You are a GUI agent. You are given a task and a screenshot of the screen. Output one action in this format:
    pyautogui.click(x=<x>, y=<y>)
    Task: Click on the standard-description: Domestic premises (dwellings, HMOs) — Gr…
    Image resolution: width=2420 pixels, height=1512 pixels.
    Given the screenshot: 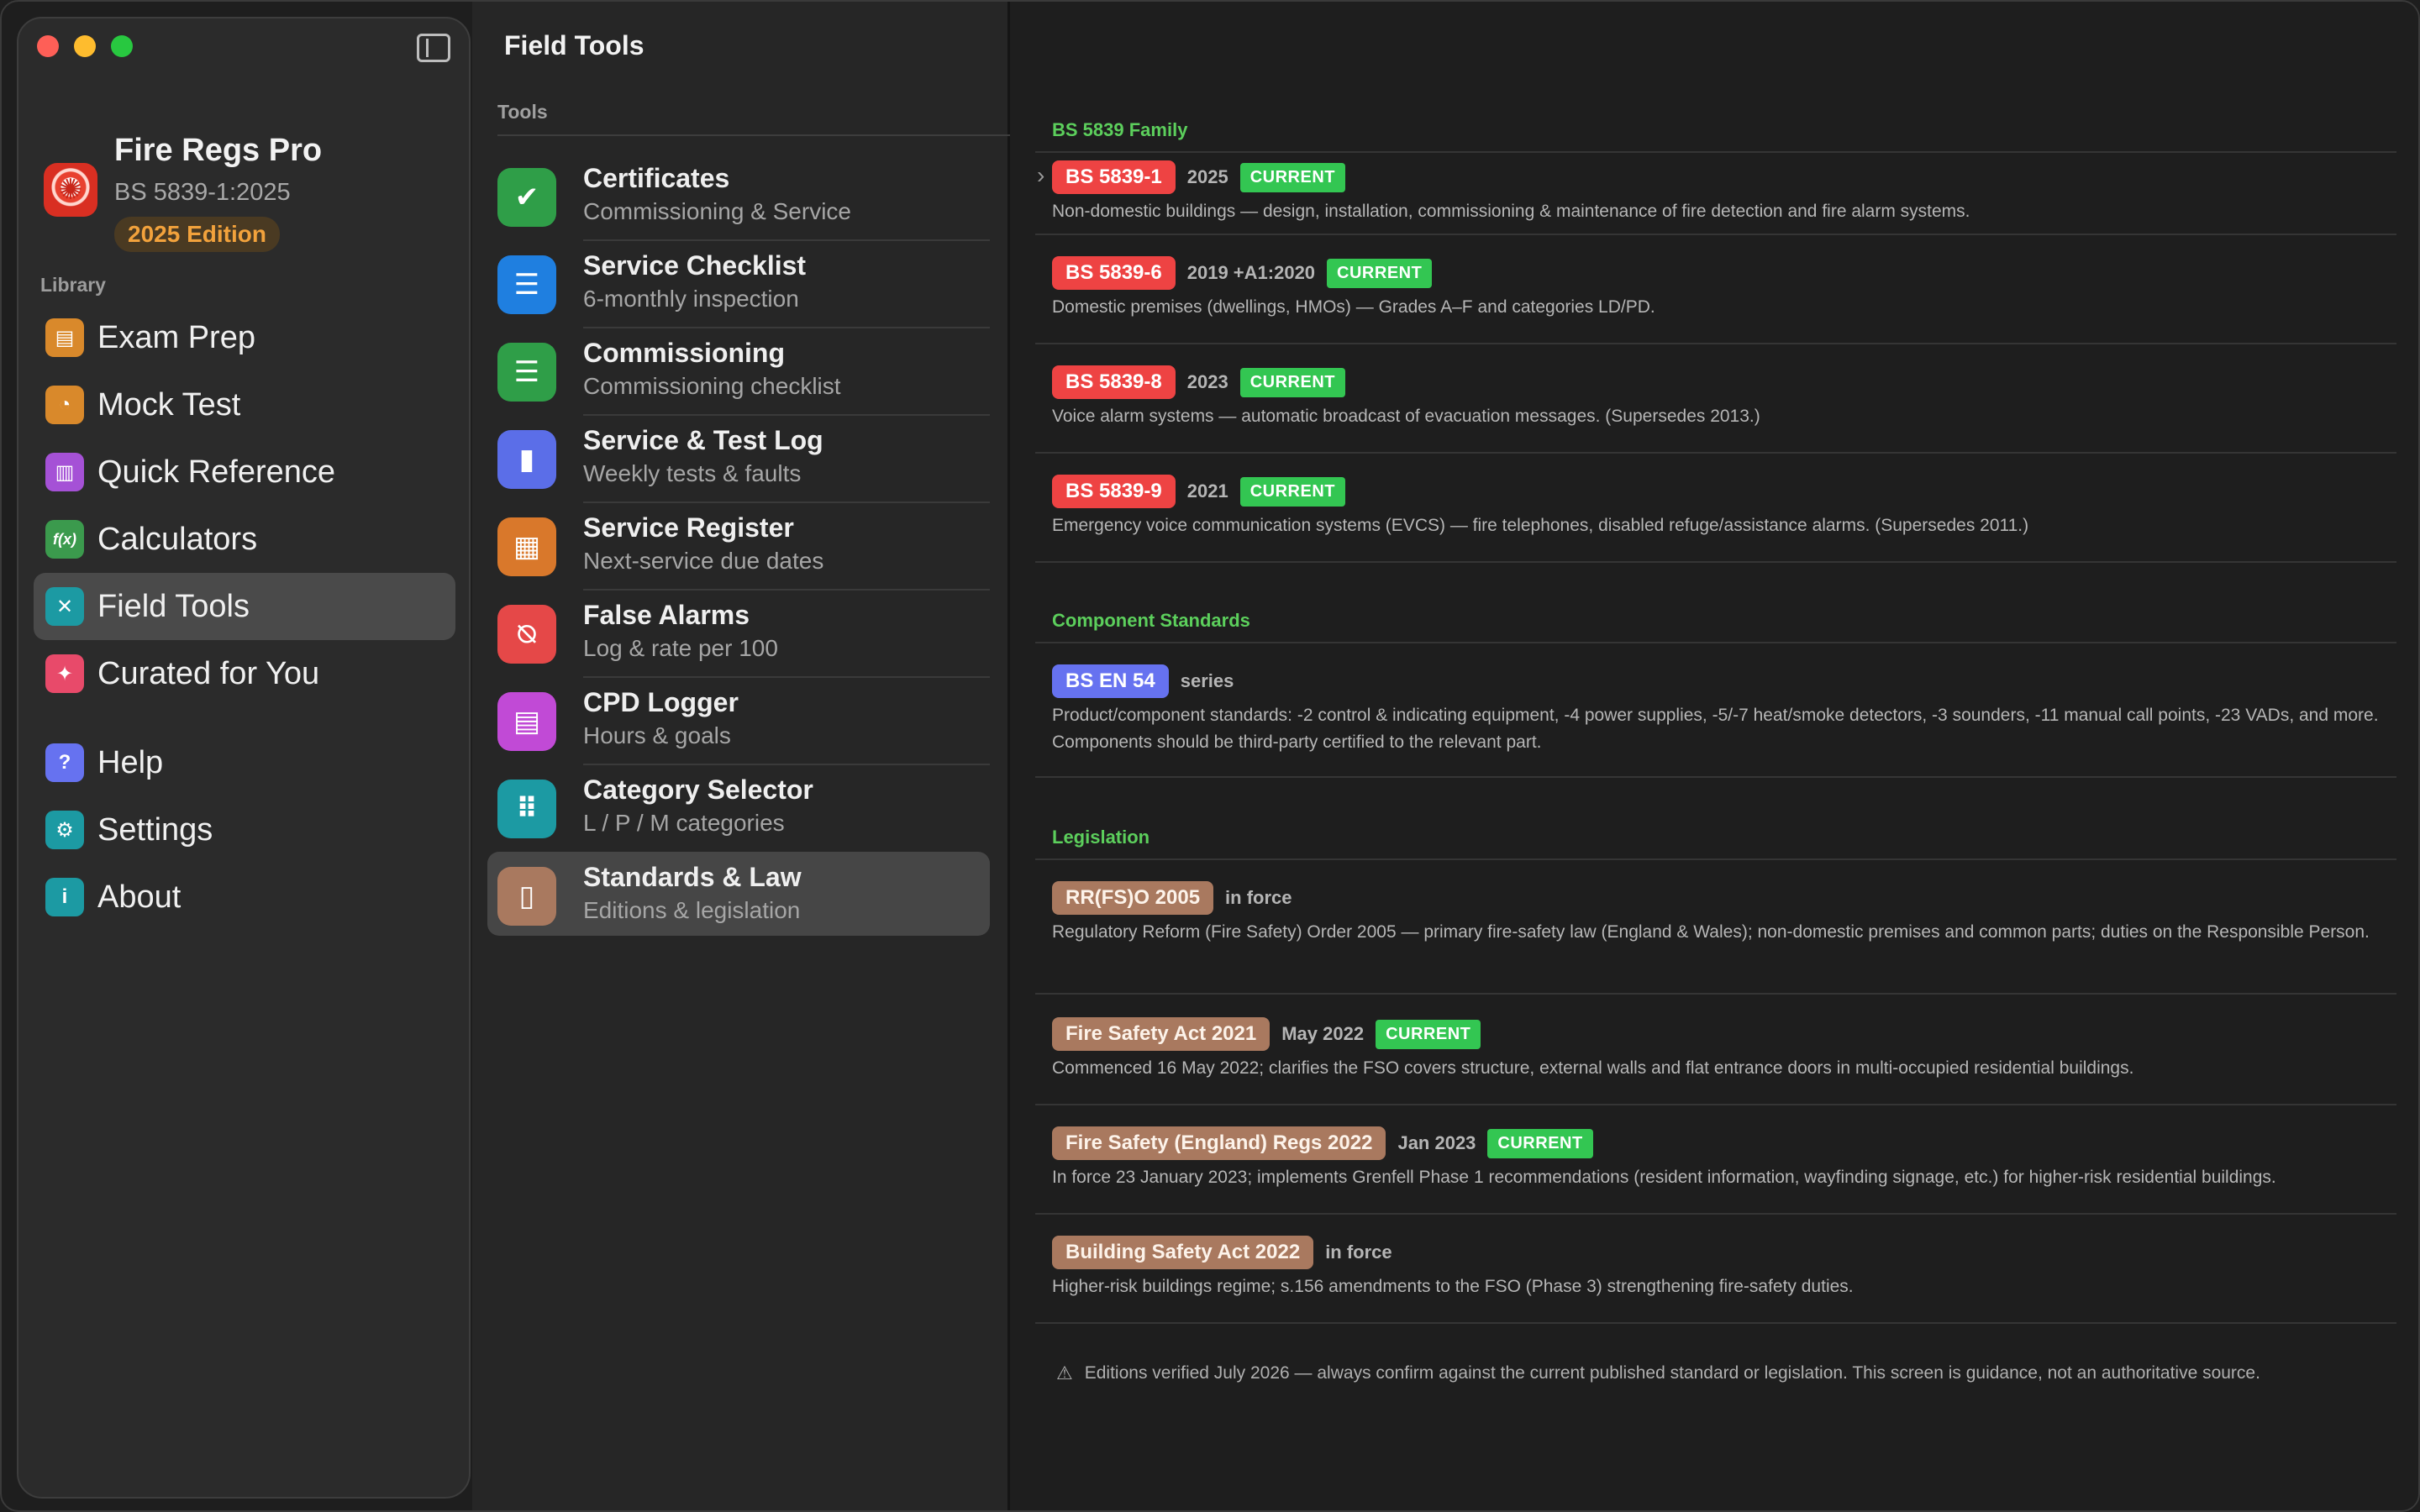 What is the action you would take?
    pyautogui.click(x=1353, y=307)
    